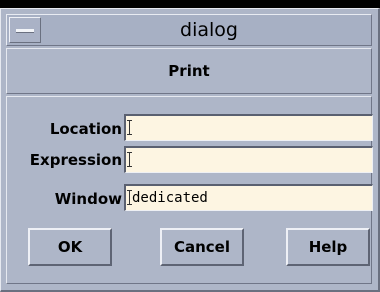 The width and height of the screenshot is (380, 292). What do you see at coordinates (248, 197) in the screenshot?
I see `window-input` at bounding box center [248, 197].